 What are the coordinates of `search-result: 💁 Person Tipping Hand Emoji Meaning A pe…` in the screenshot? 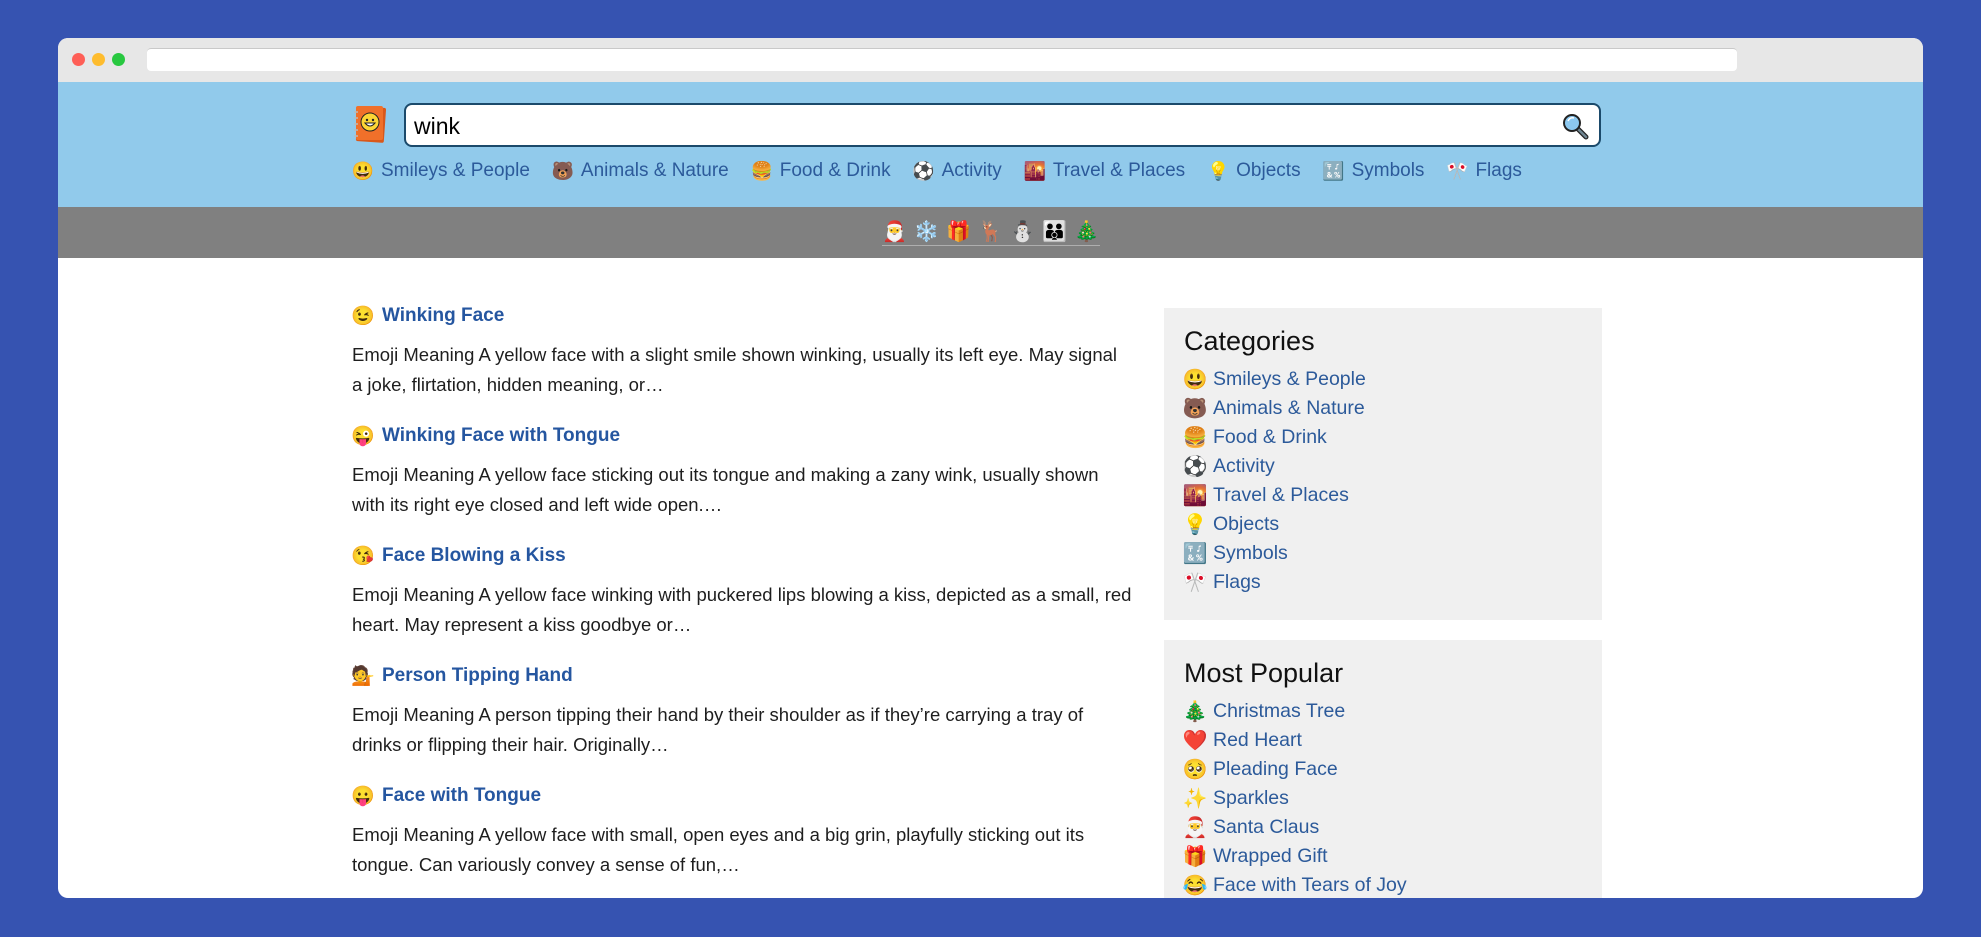 It's located at (741, 709).